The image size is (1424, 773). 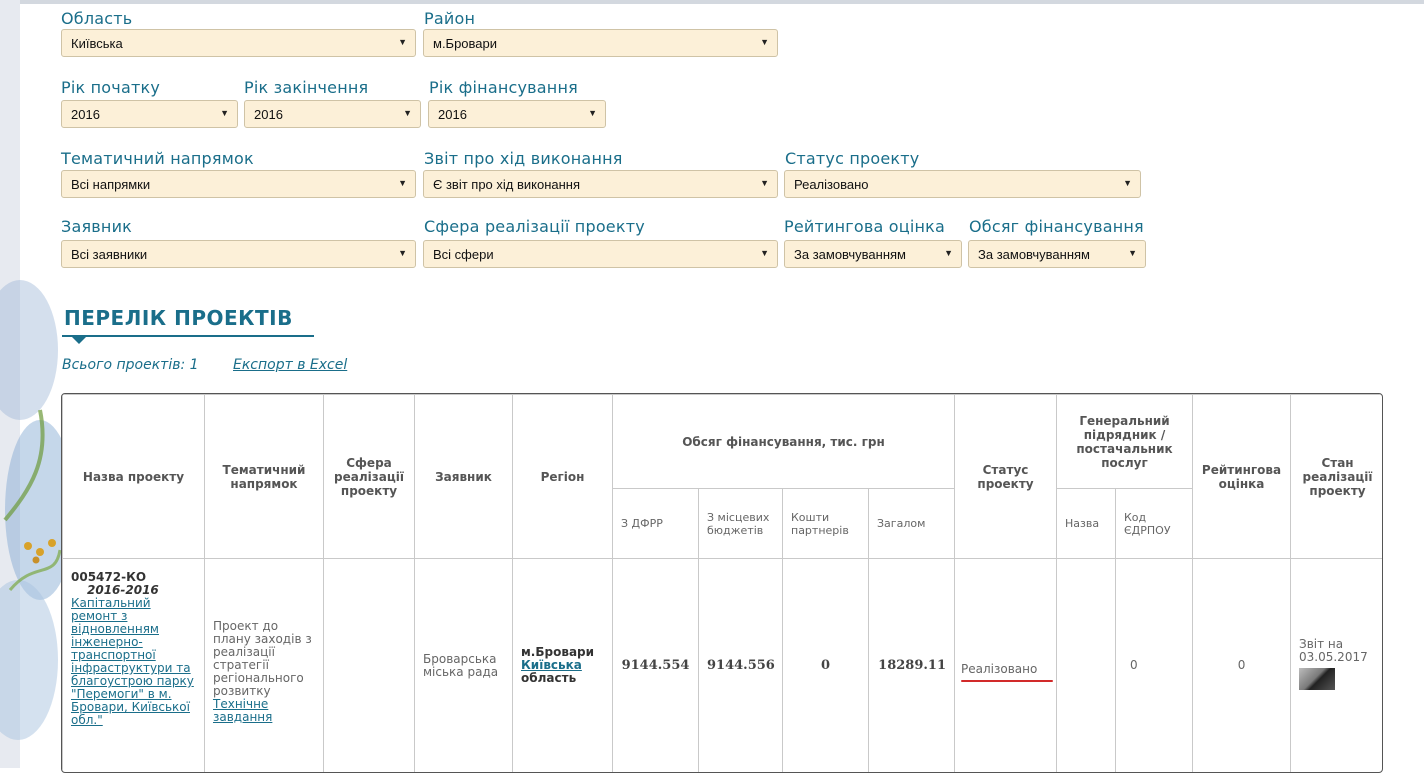 I want to click on select-rating-value: За замовчуванням, so click(x=850, y=254).